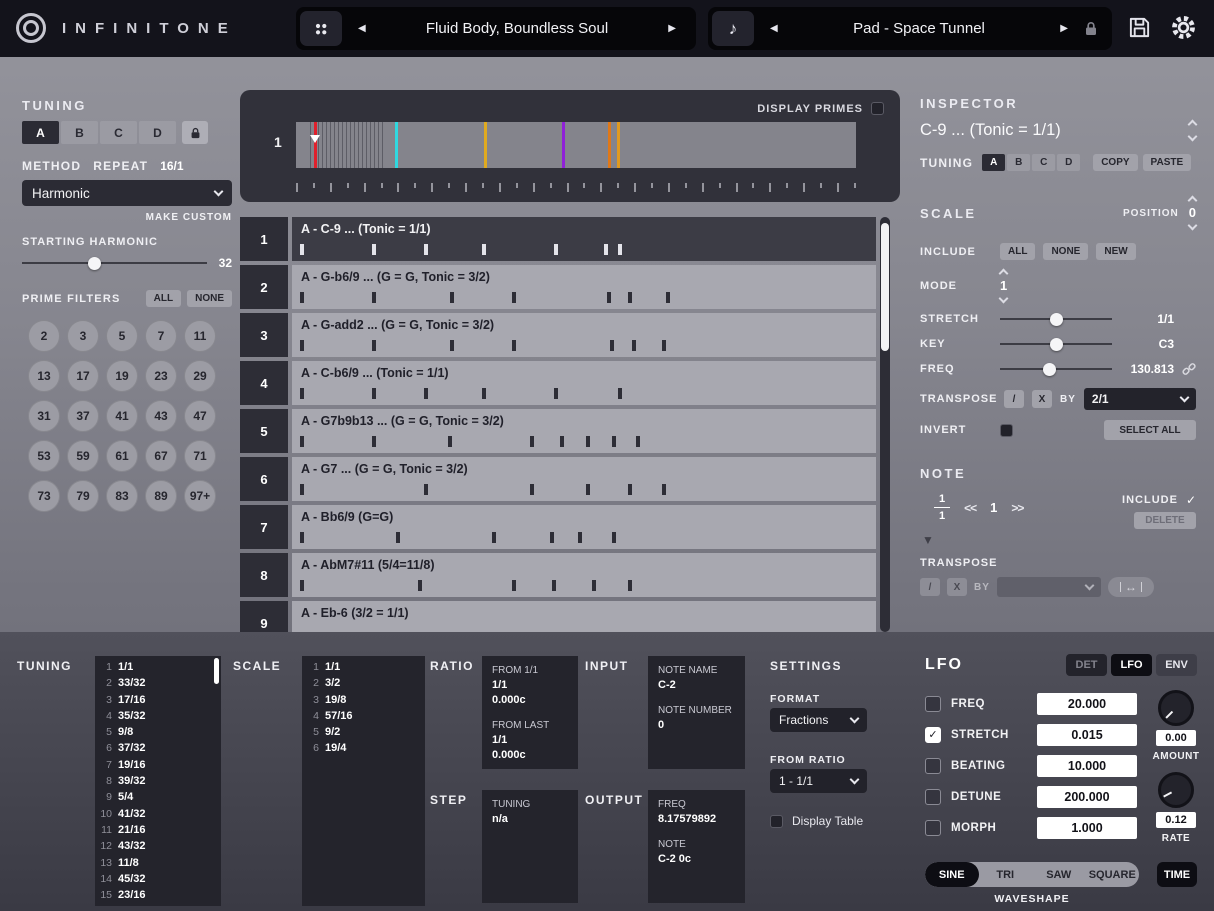 The width and height of the screenshot is (1214, 911). What do you see at coordinates (264, 335) in the screenshot?
I see `row-number-3: 3` at bounding box center [264, 335].